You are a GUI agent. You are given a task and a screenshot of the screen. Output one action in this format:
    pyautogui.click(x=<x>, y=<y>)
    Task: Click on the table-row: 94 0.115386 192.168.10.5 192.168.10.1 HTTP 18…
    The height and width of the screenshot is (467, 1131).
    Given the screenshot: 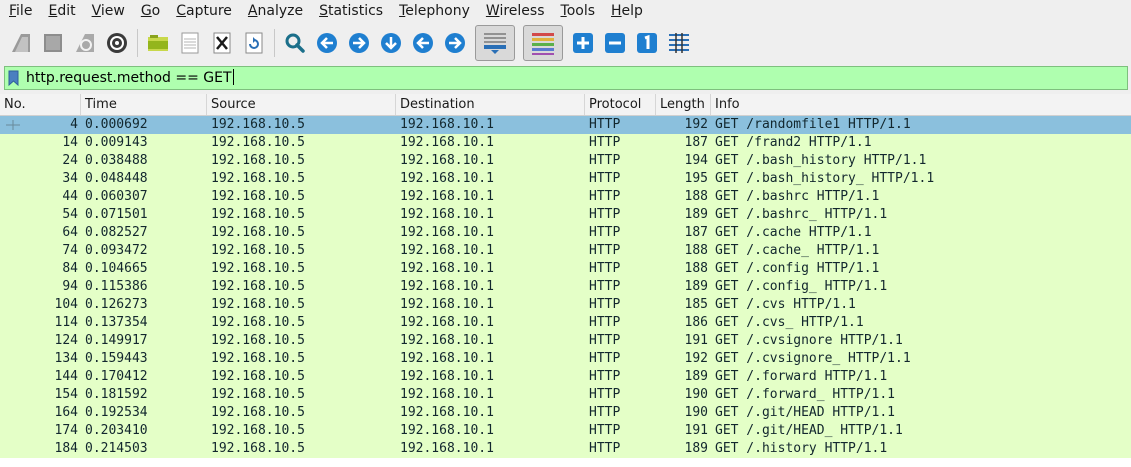 What is the action you would take?
    pyautogui.click(x=565, y=287)
    